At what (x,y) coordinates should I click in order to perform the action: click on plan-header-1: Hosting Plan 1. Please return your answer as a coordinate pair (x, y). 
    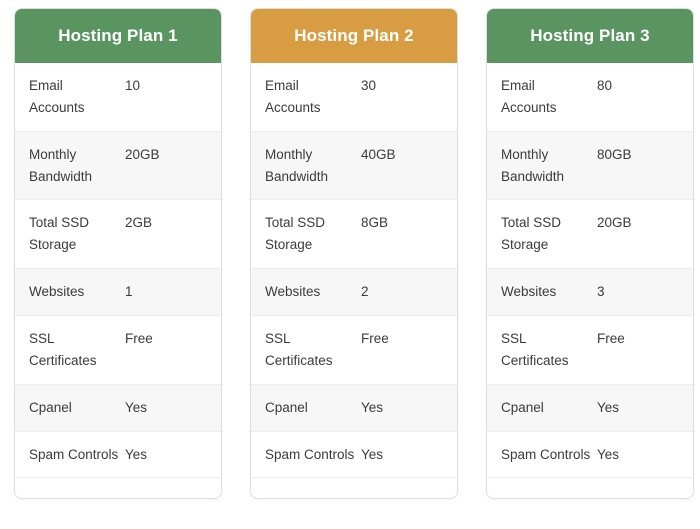
    Looking at the image, I should click on (118, 36).